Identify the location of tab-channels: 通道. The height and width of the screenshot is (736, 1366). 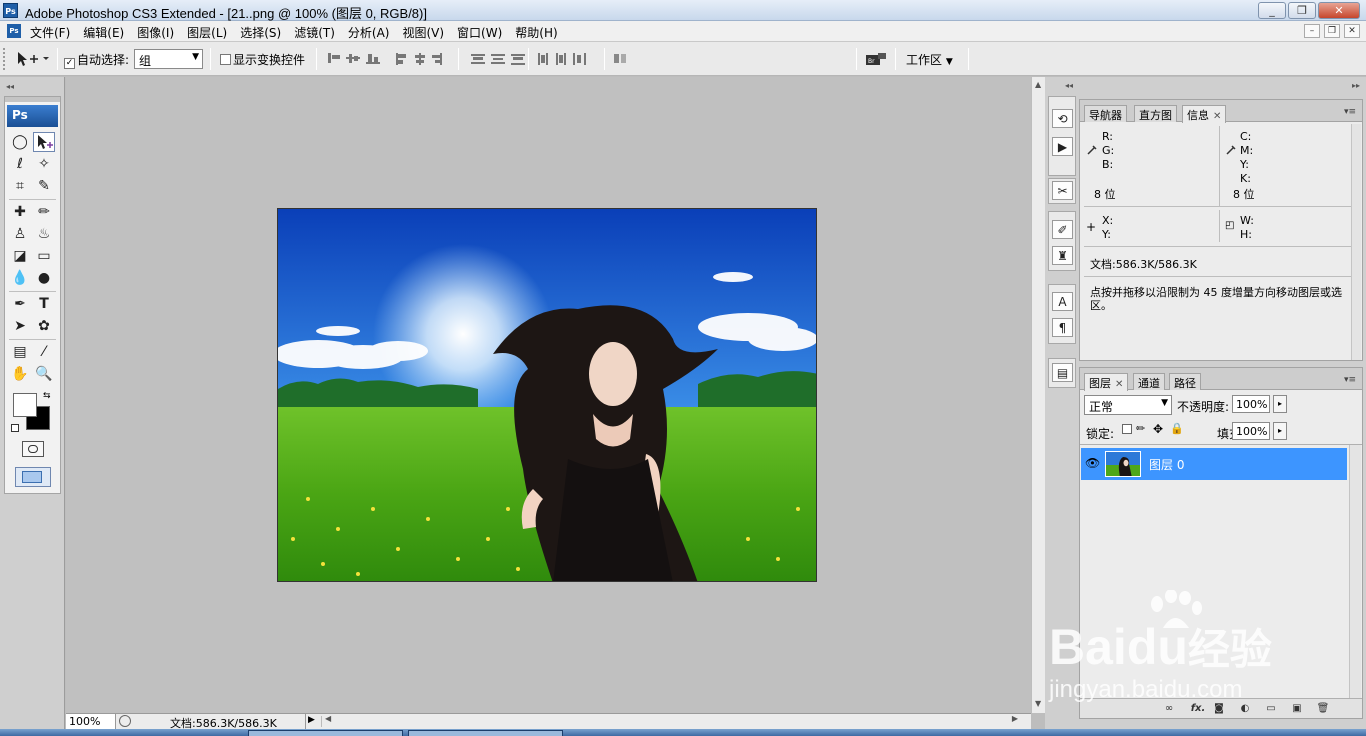
(1149, 381).